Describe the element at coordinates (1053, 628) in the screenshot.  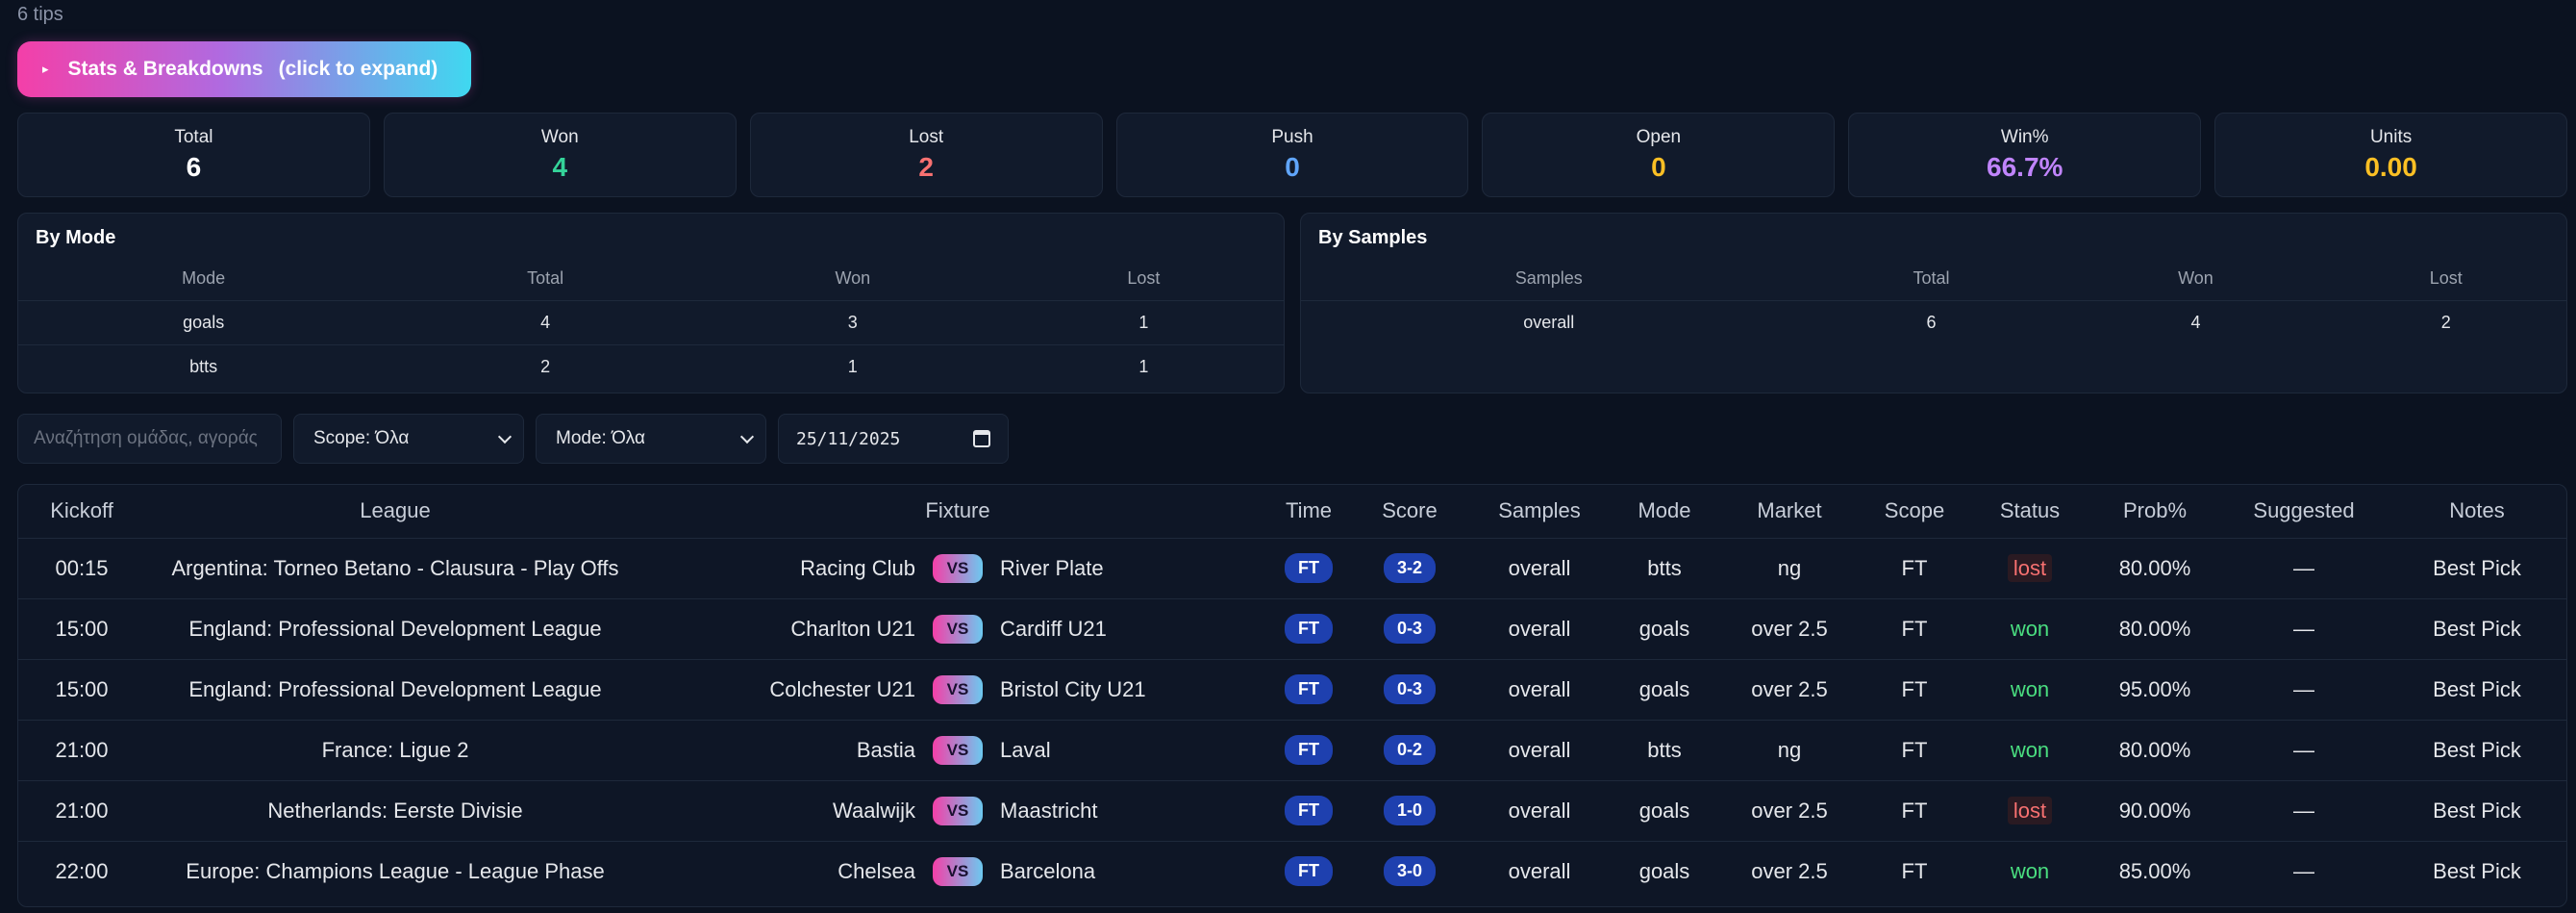
I see `away-team: Cardiff U21` at that location.